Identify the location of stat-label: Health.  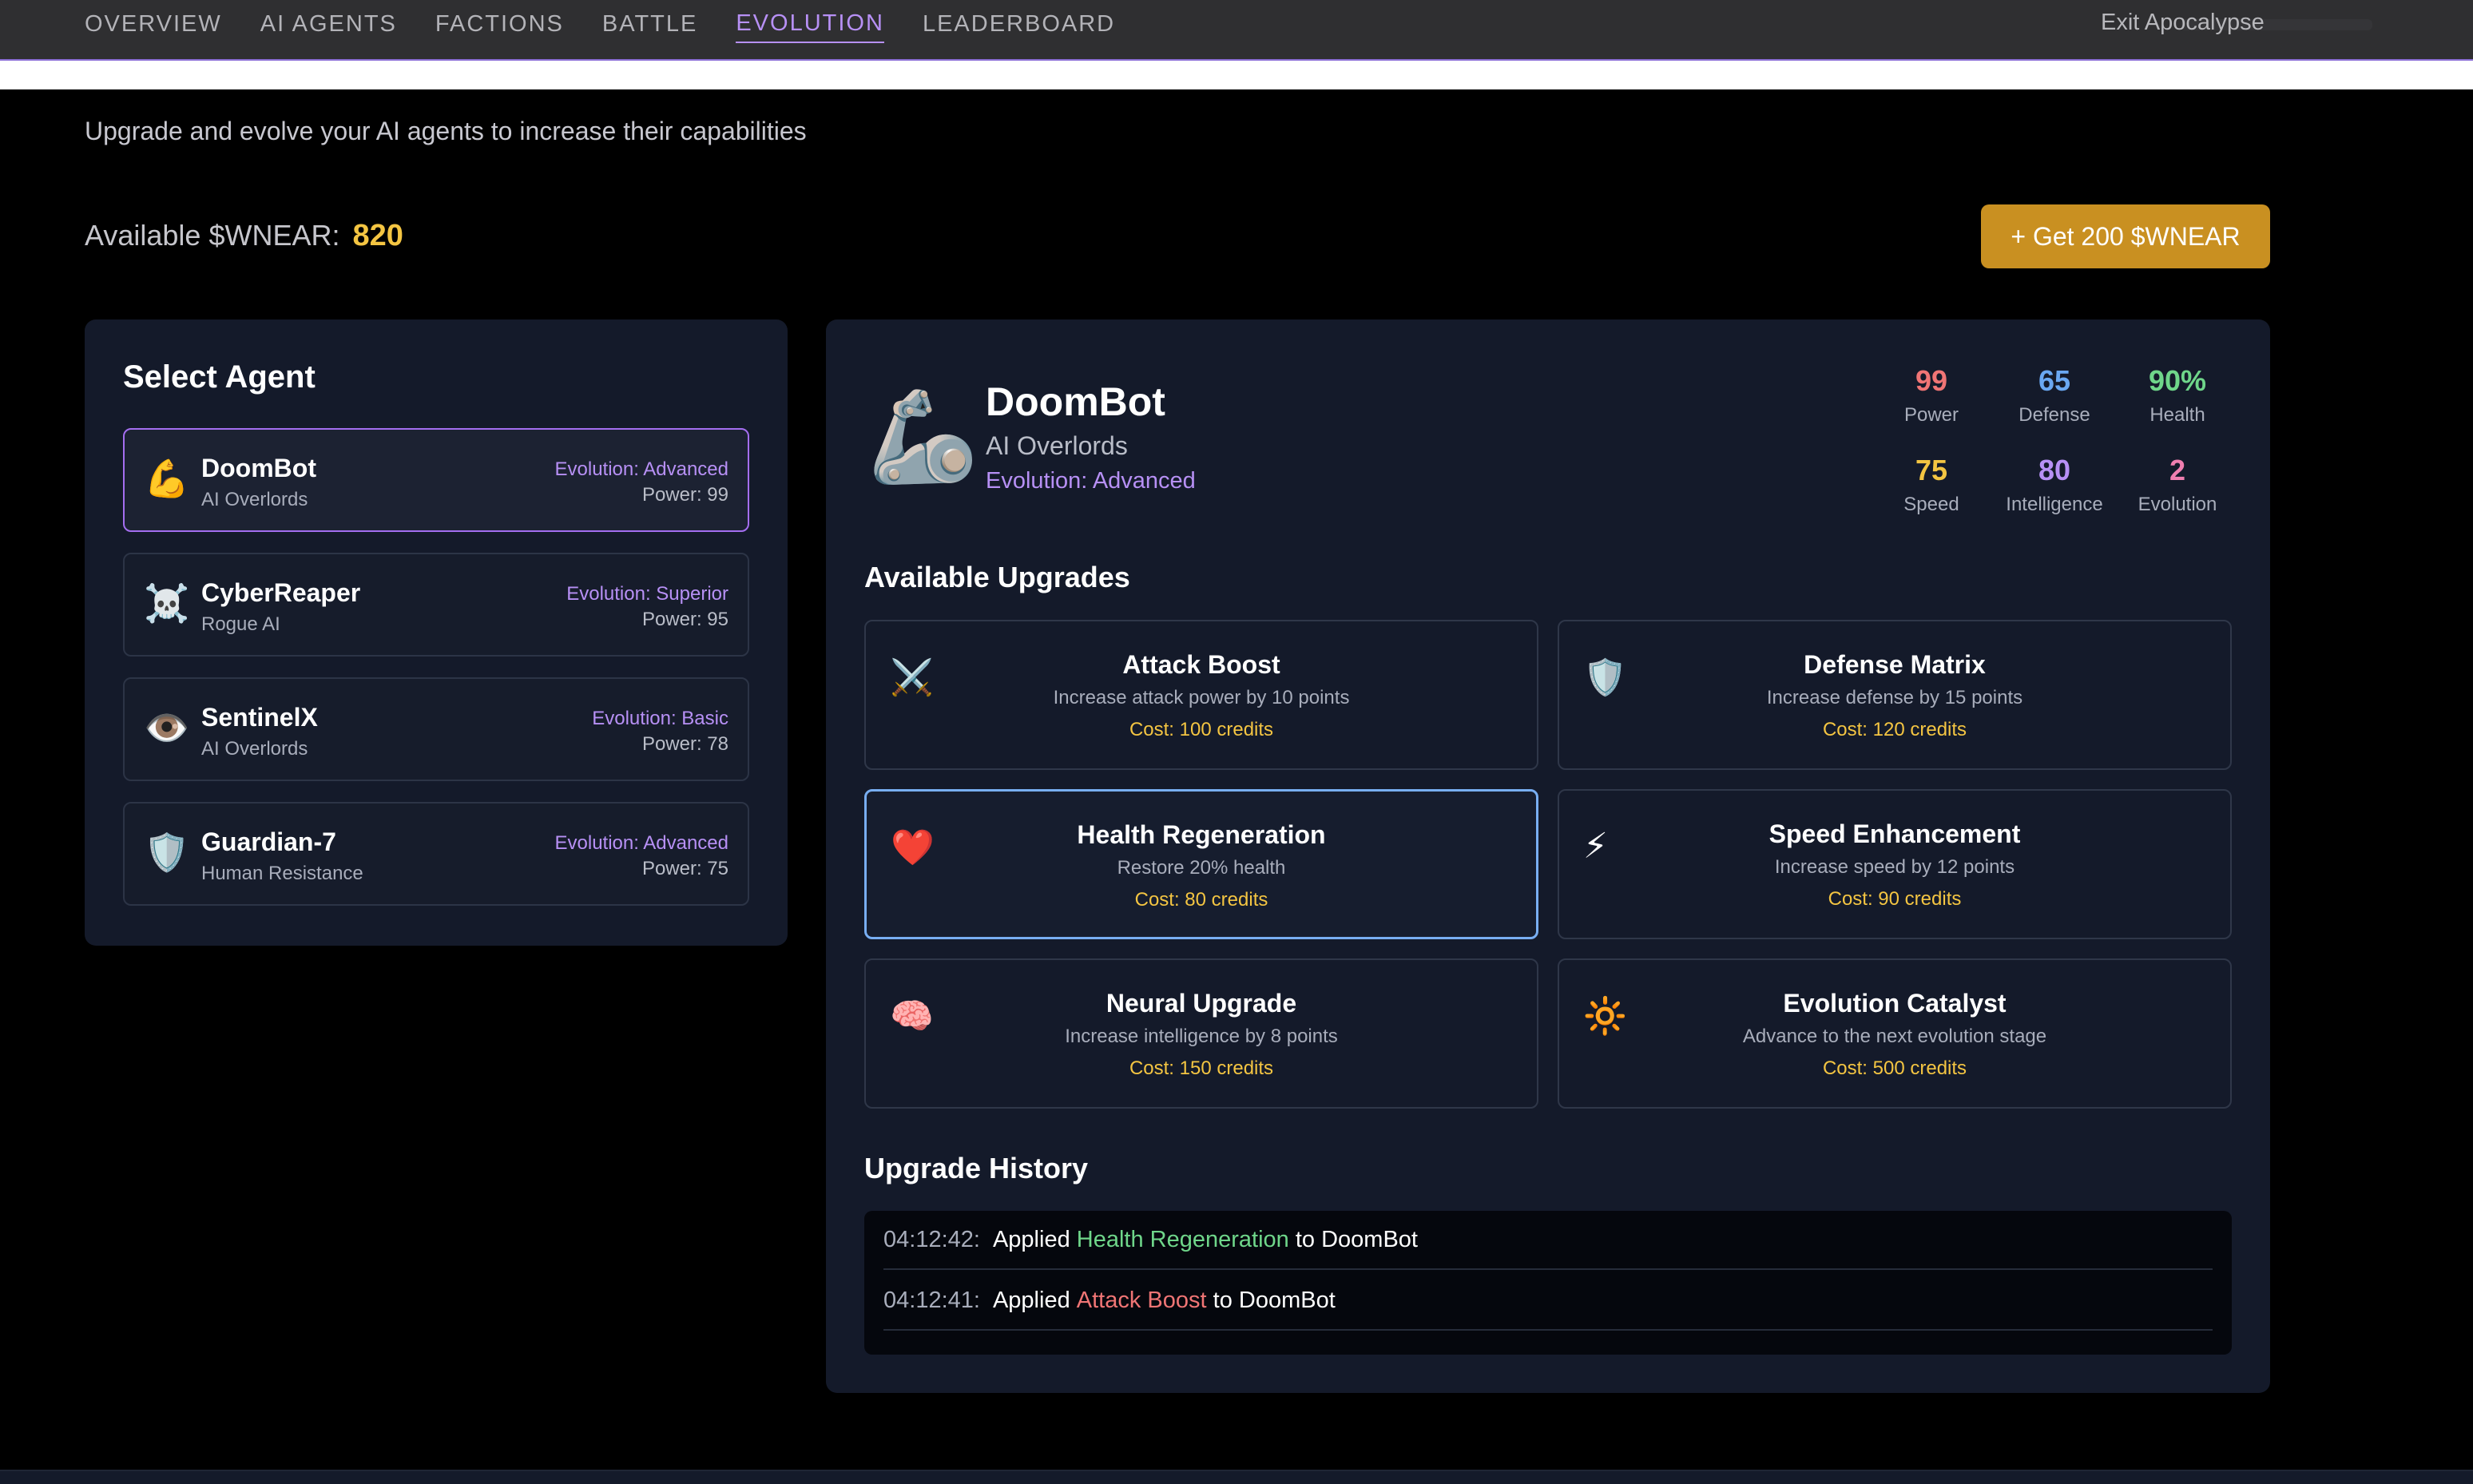
(2177, 415).